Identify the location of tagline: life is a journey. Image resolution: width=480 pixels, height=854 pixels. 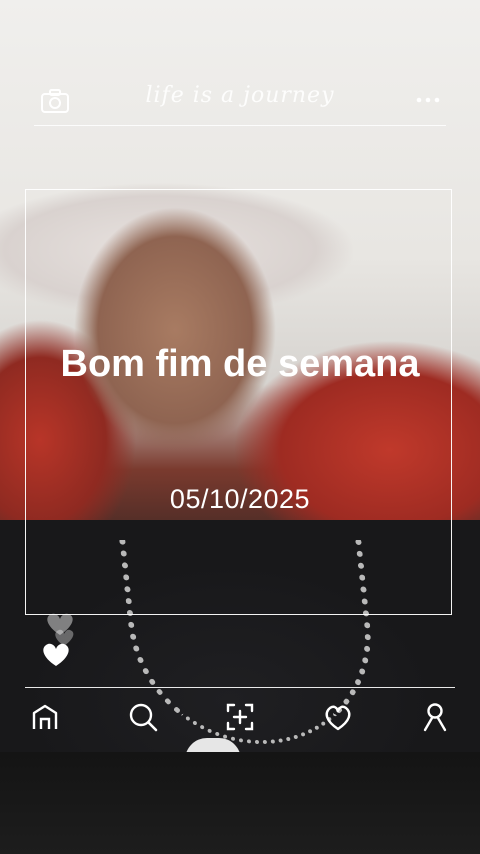
(240, 95).